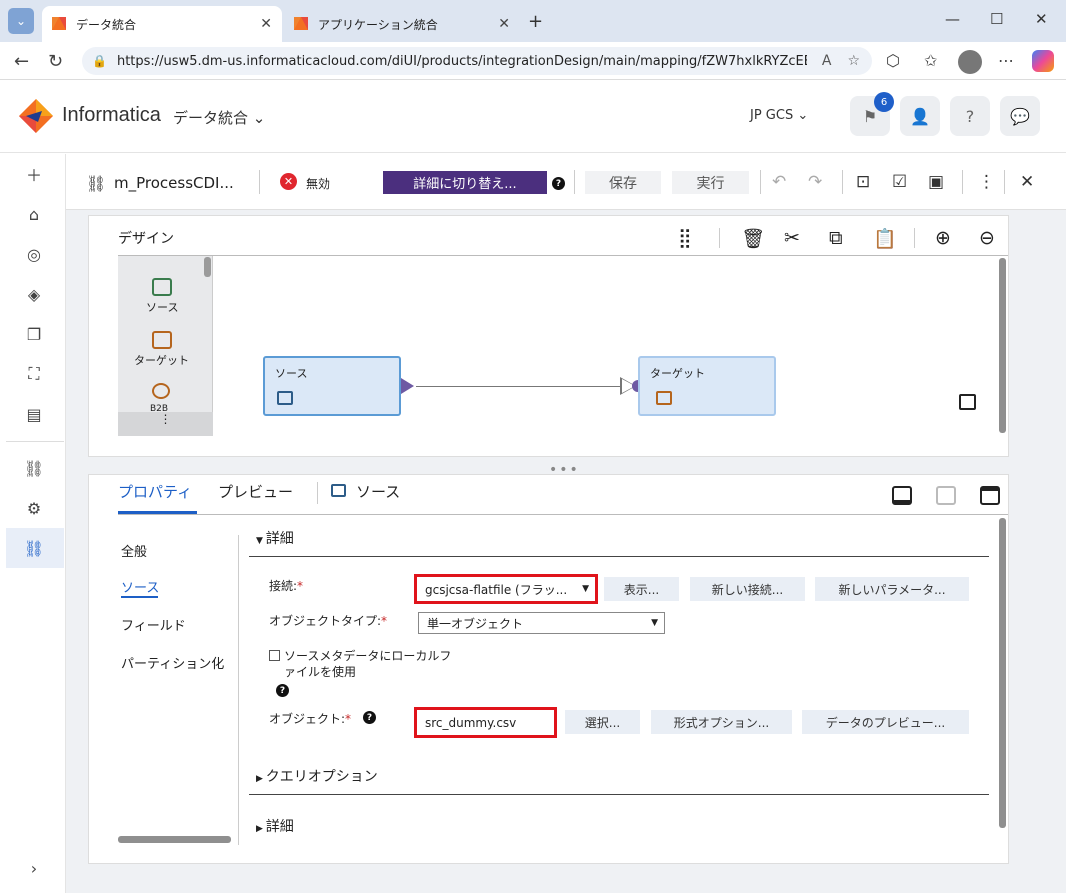 Image resolution: width=1066 pixels, height=893 pixels. I want to click on minimize-icon: —, so click(952, 19).